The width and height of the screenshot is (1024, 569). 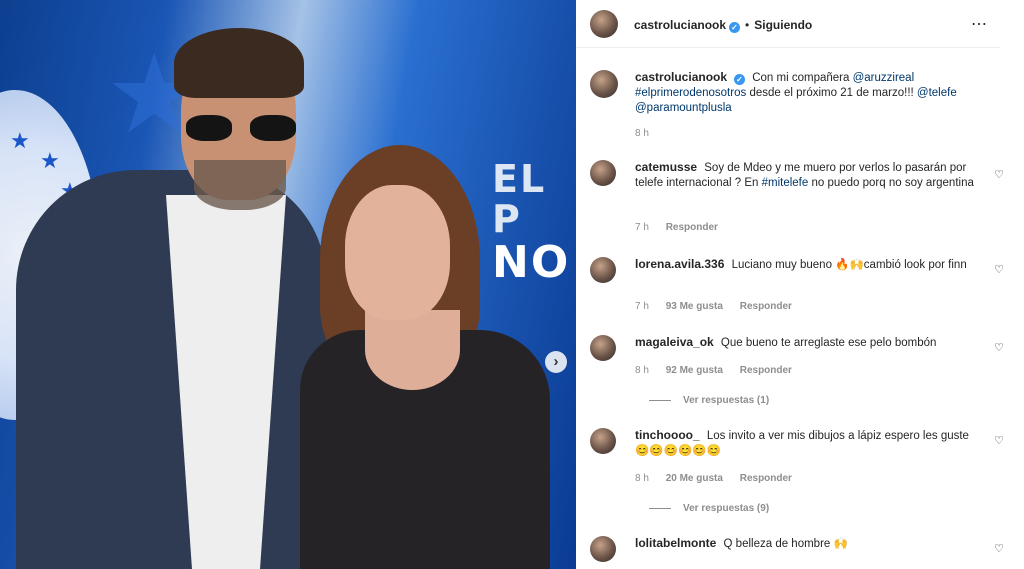 What do you see at coordinates (785, 544) in the screenshot?
I see `comment-text: Q belleza de hombre 🙌` at bounding box center [785, 544].